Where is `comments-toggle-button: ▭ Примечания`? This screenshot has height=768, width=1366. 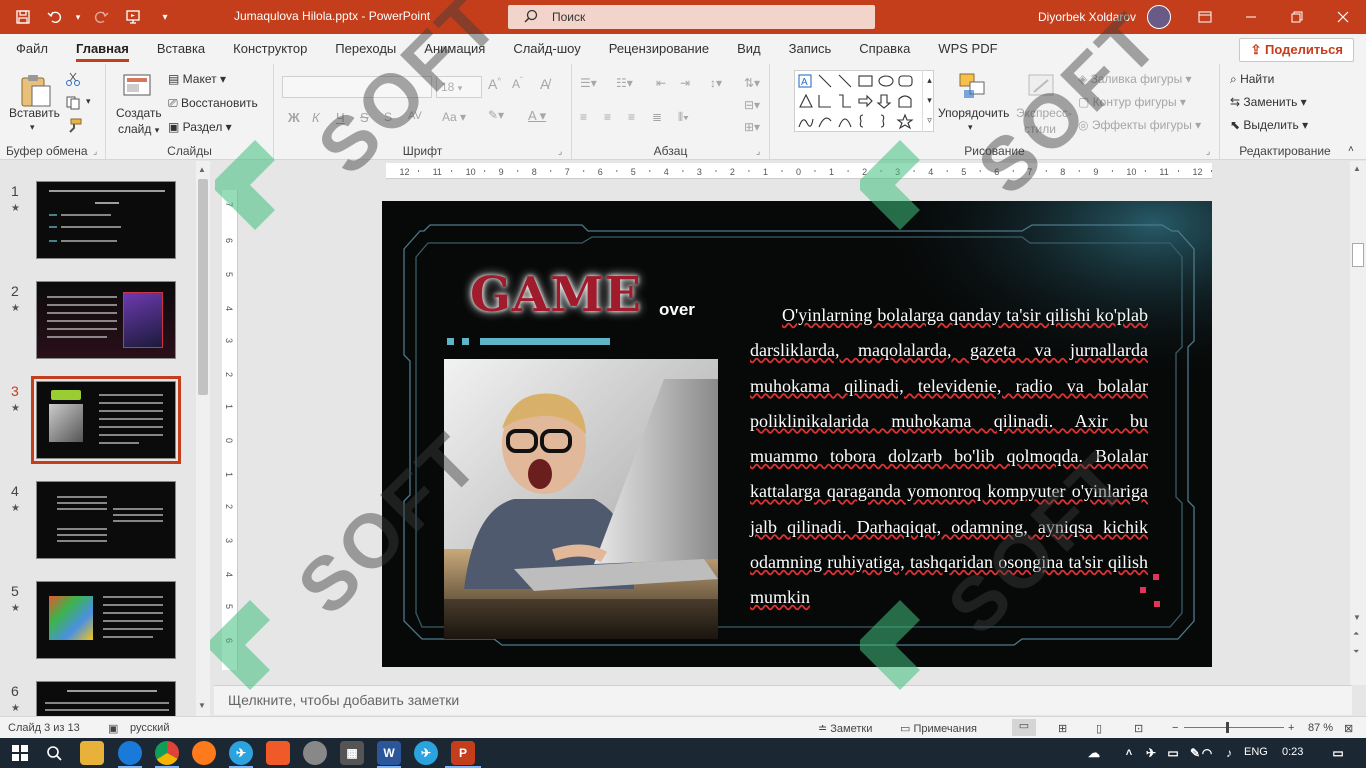
comments-toggle-button: ▭ Примечания is located at coordinates (938, 728).